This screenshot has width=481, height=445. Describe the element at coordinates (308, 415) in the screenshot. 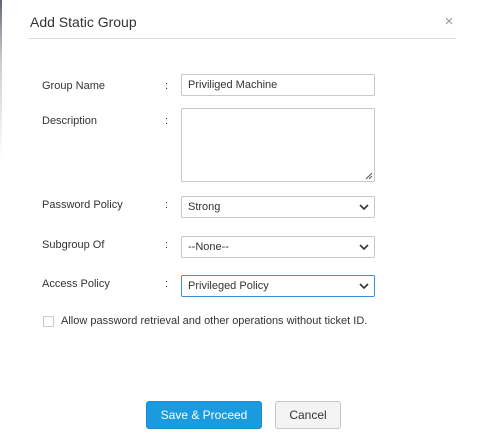

I see `cancel-button: Cancel` at that location.